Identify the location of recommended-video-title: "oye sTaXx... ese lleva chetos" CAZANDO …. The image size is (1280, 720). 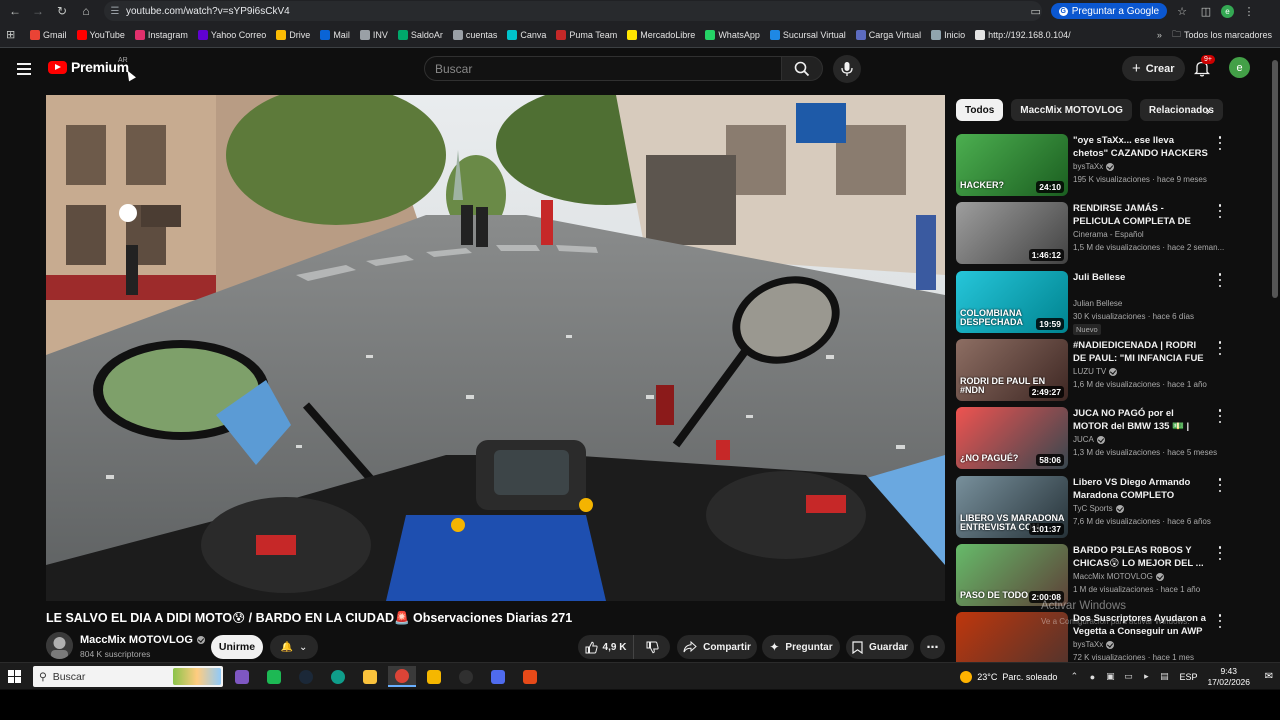
(1142, 147).